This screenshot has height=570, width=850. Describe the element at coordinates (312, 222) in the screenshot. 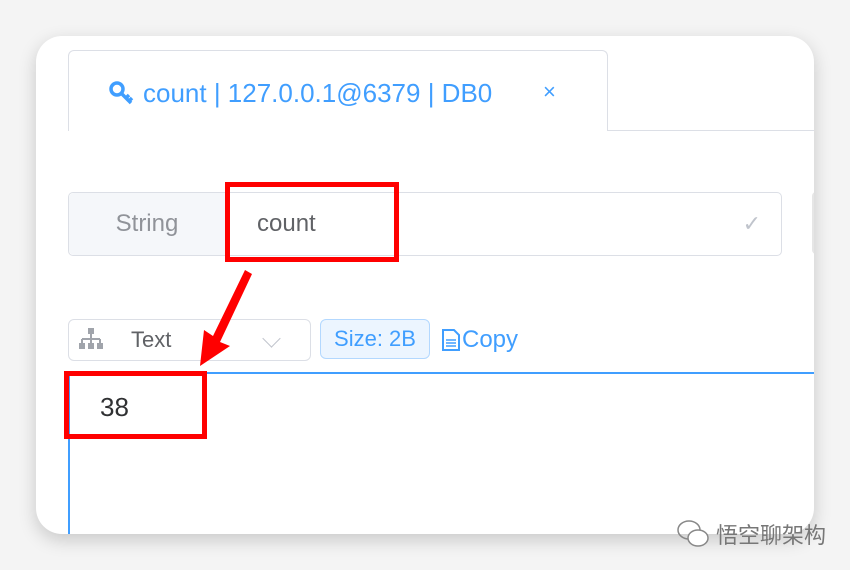

I see `highlight-box-key-name` at that location.